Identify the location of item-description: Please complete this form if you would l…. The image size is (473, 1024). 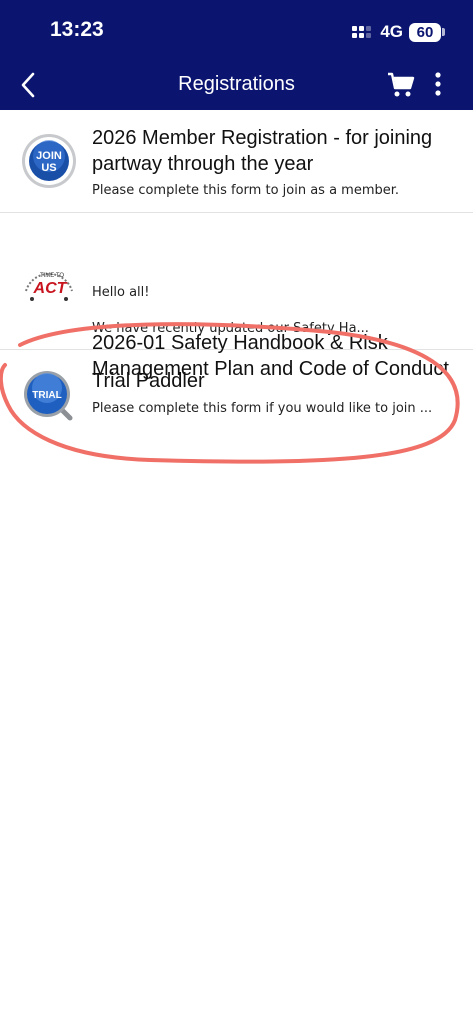
(262, 408).